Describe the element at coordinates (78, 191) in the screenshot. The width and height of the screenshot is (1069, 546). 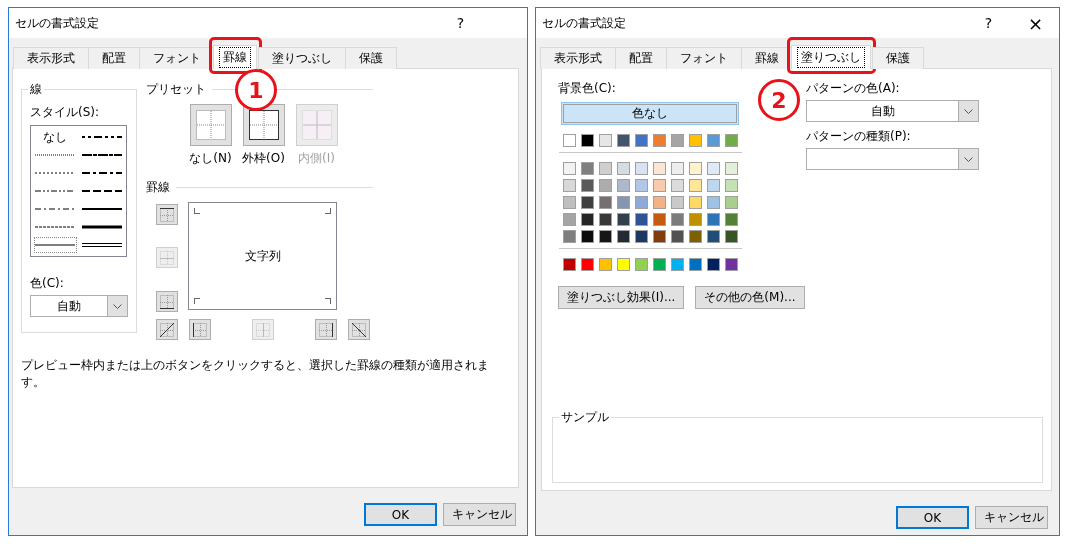
I see `line-style-list: なし` at that location.